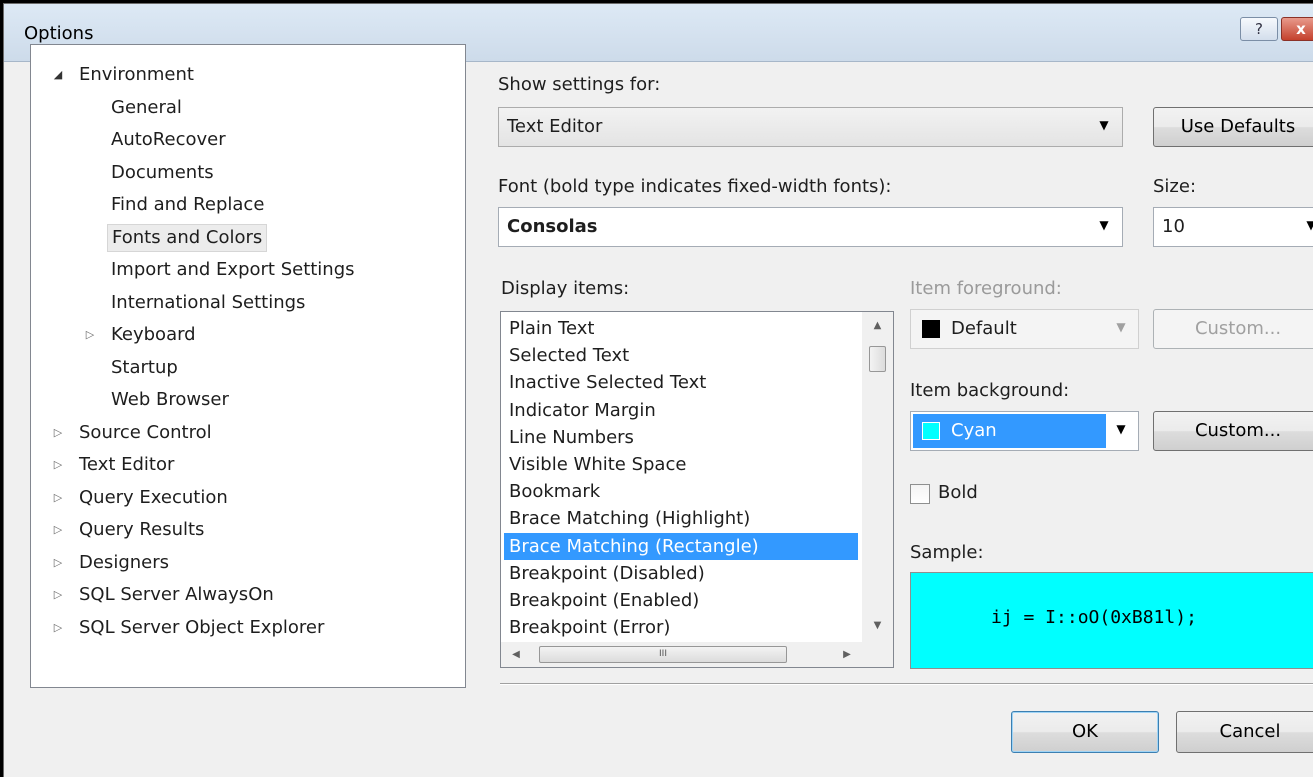  Describe the element at coordinates (126, 465) in the screenshot. I see `tree-item: Text Editor` at that location.